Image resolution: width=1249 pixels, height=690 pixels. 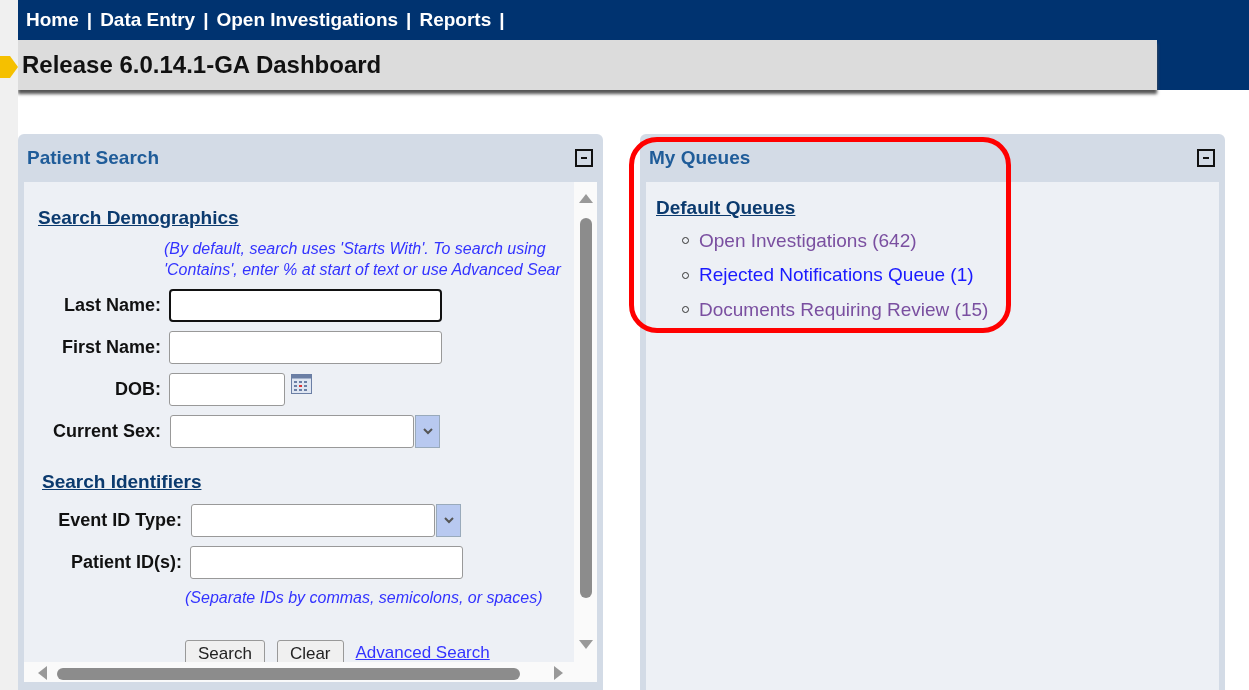 What do you see at coordinates (288, 674) in the screenshot?
I see `horizontal-scrollbar` at bounding box center [288, 674].